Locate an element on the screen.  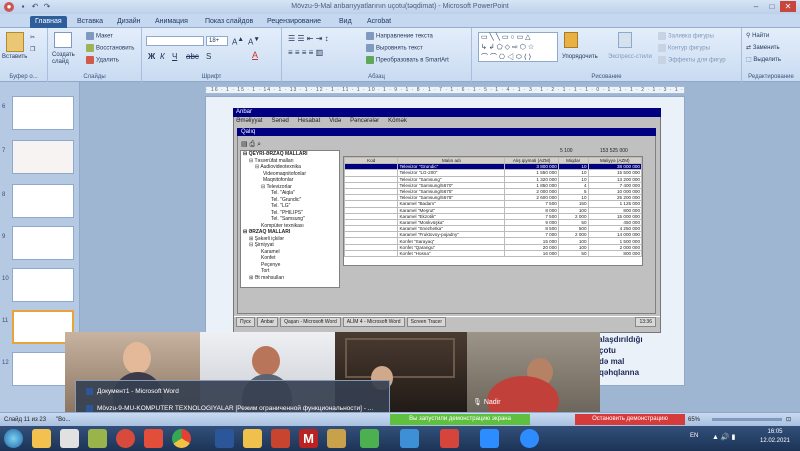
app-menu-item: Kömək is located at coordinates (397, 121).